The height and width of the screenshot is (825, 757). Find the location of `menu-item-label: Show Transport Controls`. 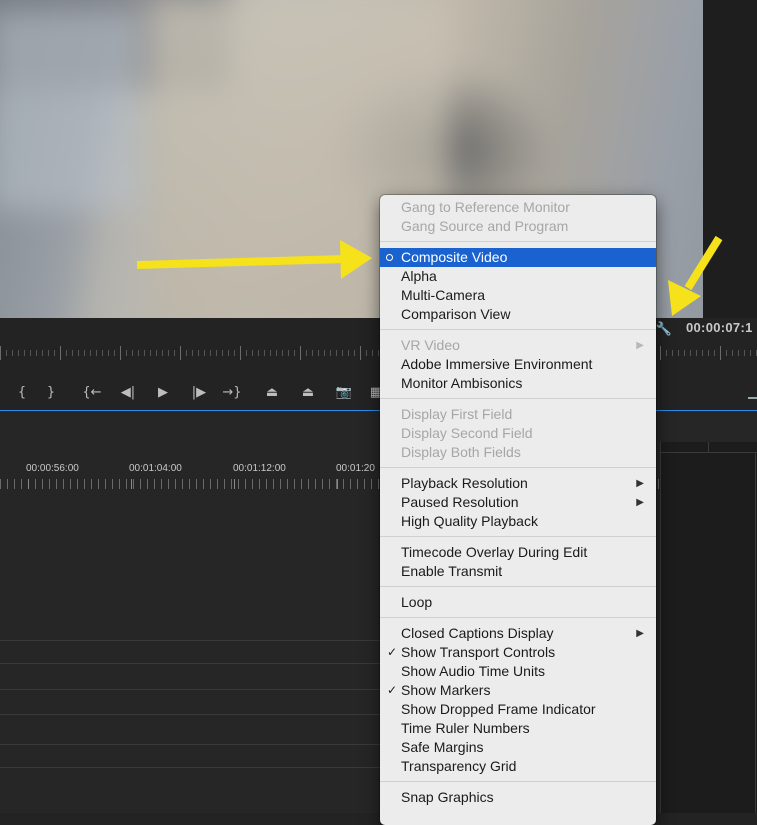

menu-item-label: Show Transport Controls is located at coordinates (478, 652).